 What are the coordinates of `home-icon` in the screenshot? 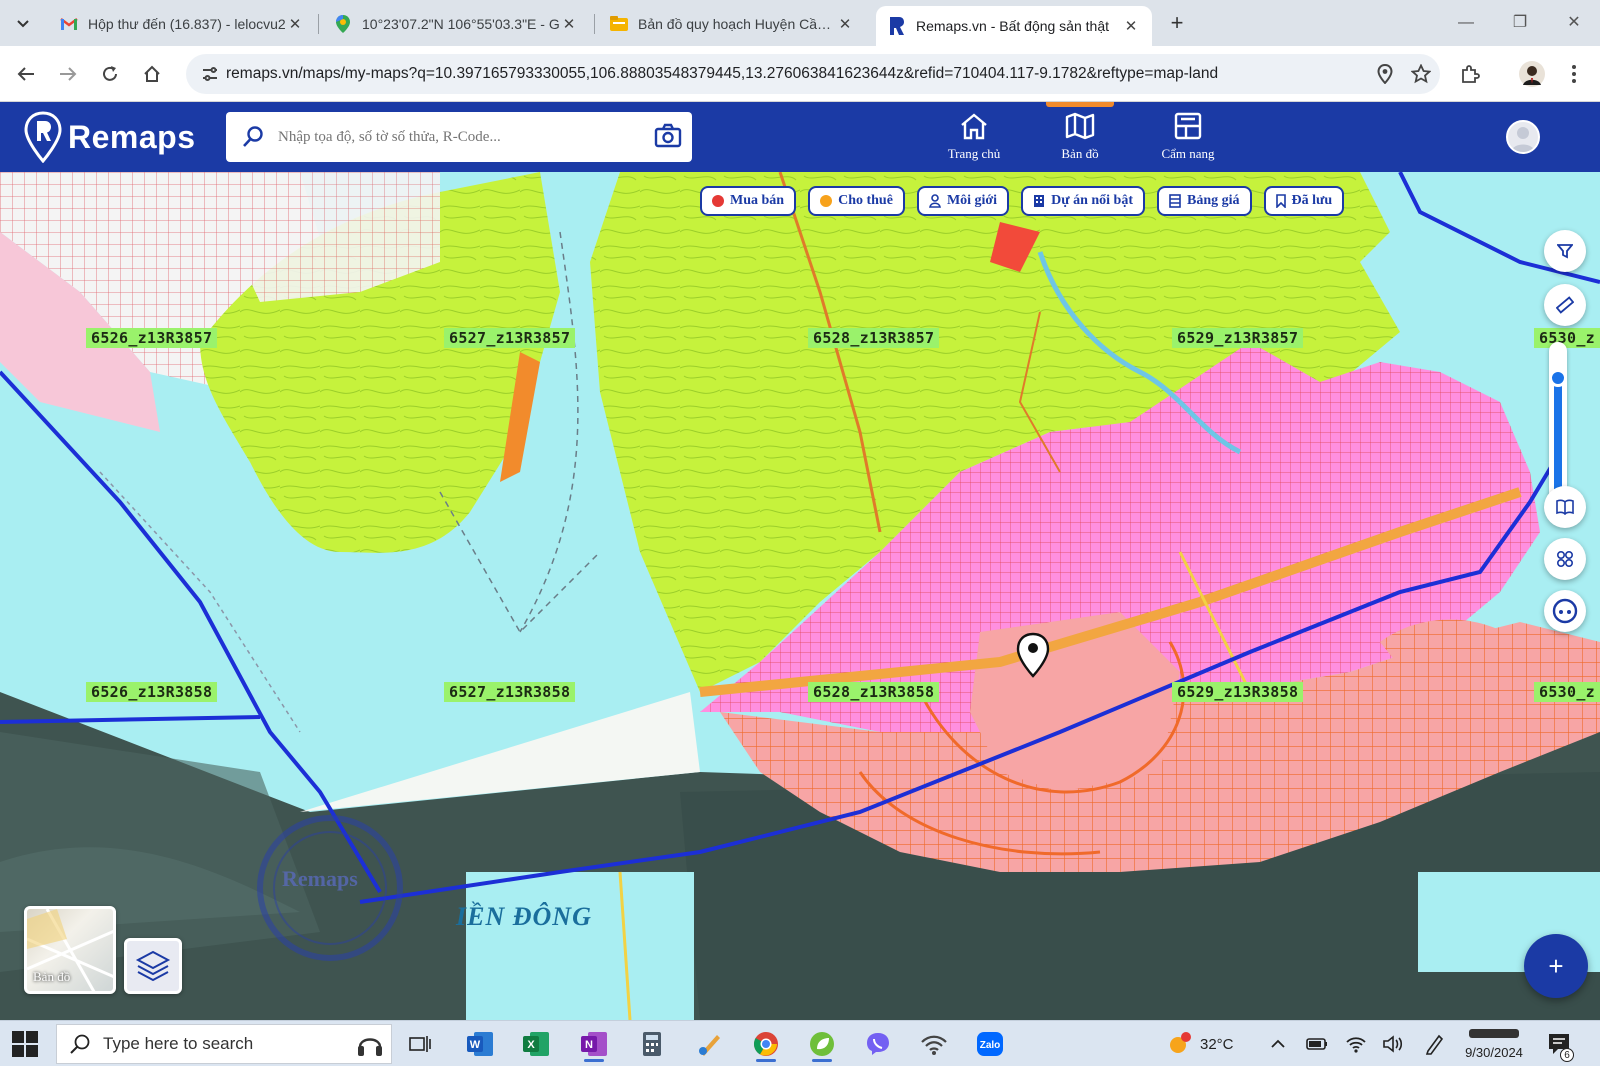 It's located at (152, 73).